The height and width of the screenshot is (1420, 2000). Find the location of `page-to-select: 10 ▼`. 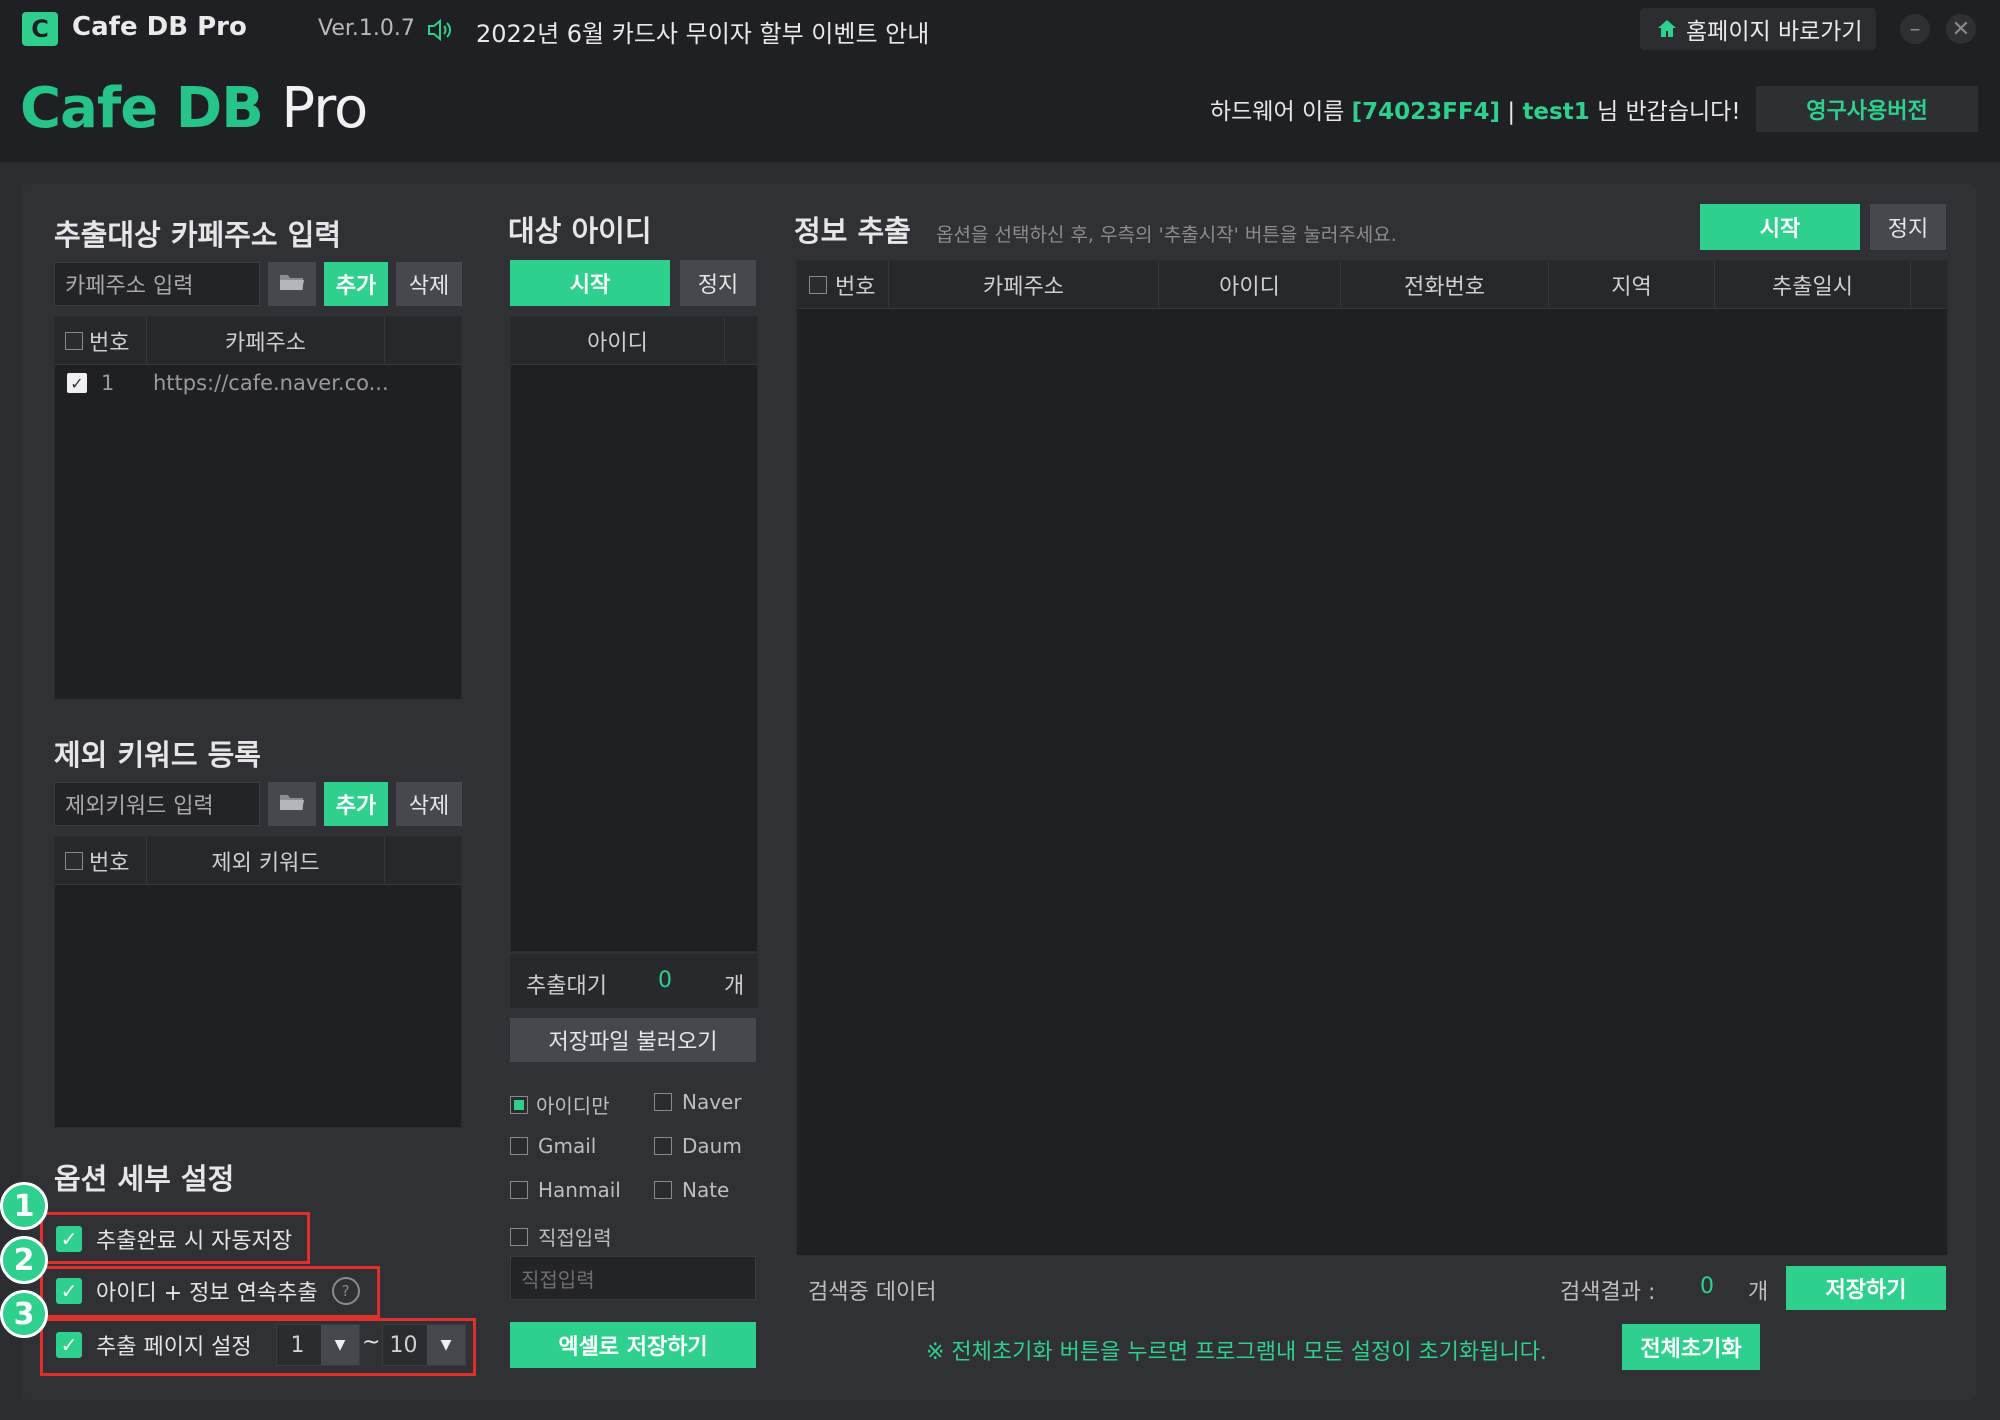

page-to-select: 10 ▼ is located at coordinates (424, 1345).